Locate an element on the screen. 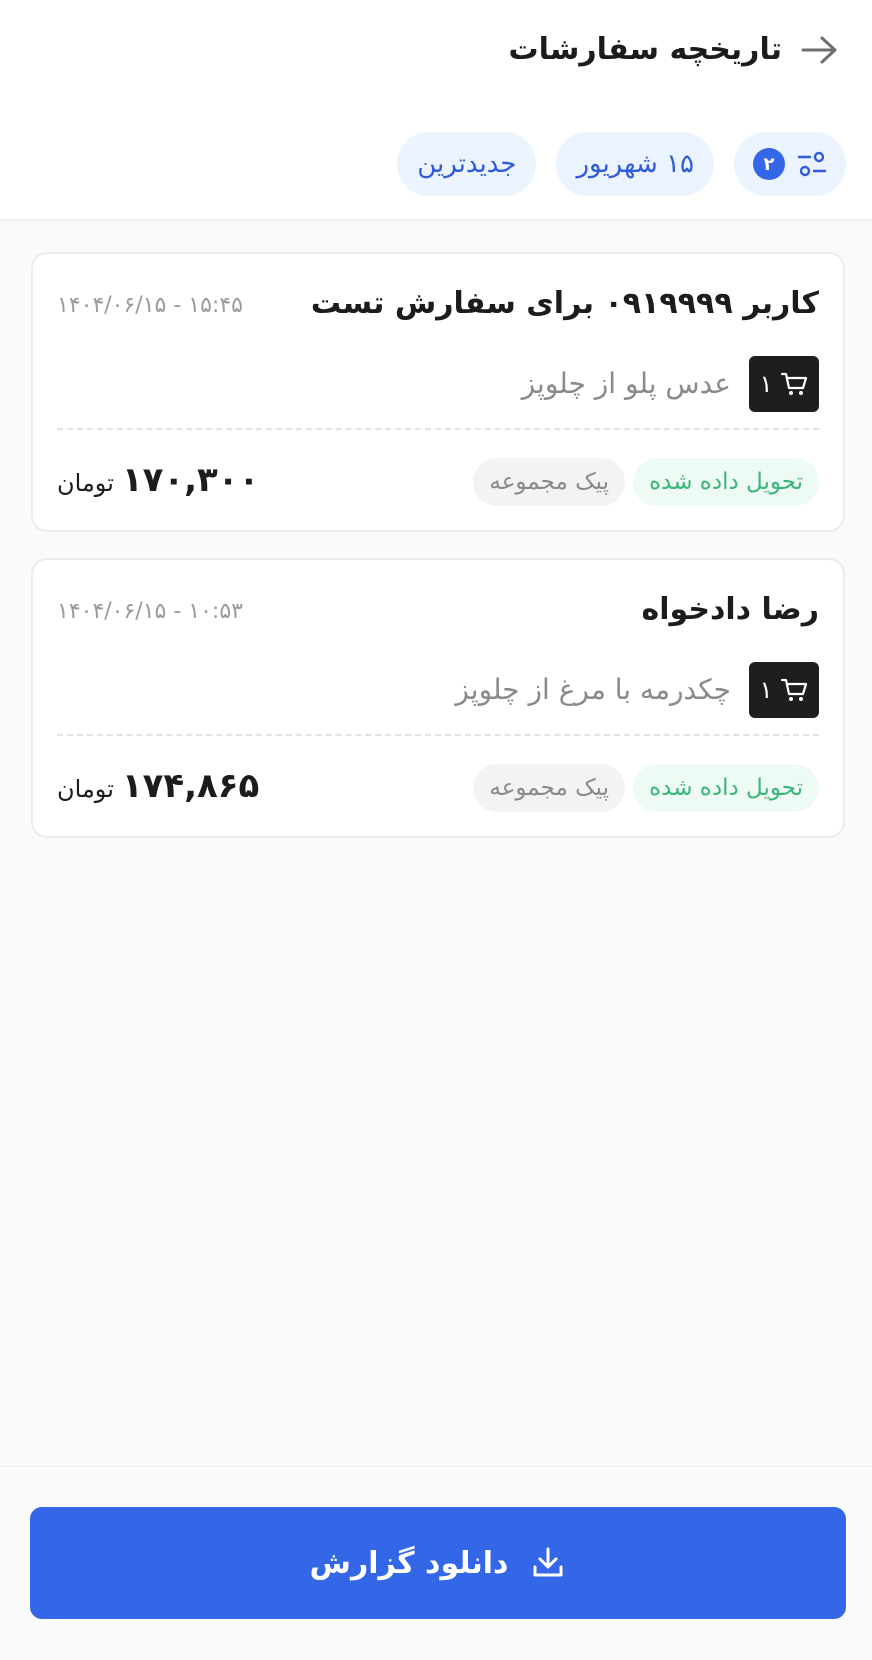  download-icon is located at coordinates (548, 1562).